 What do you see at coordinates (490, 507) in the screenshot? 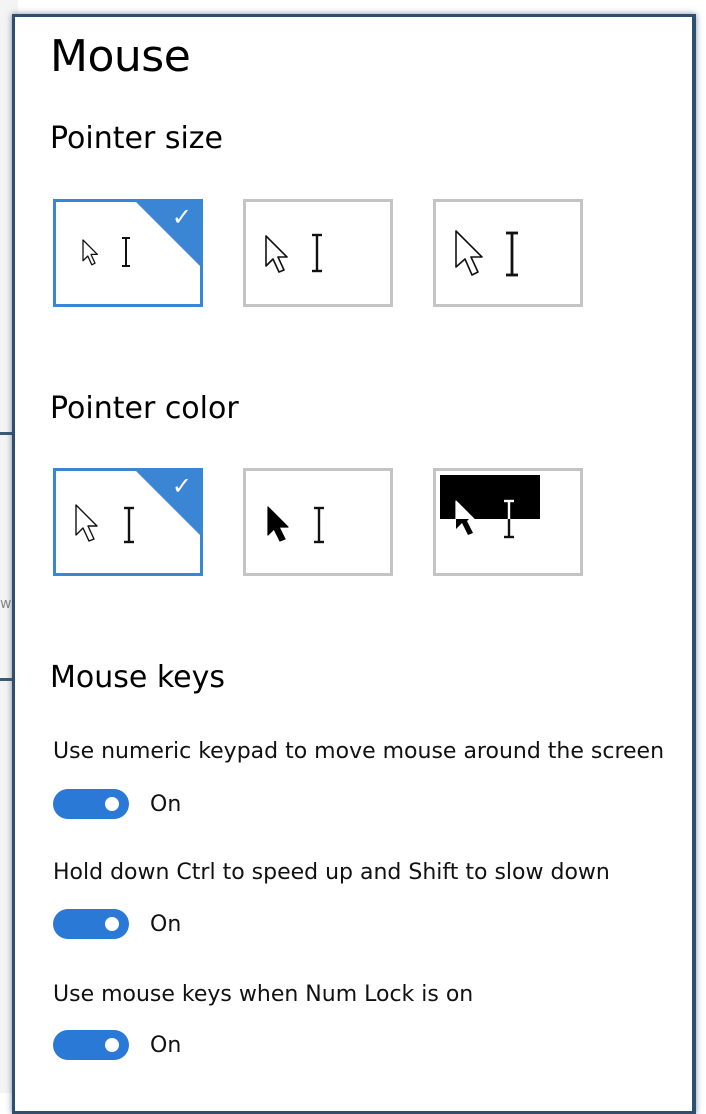
I see `inverted-pointer-preview-icon` at bounding box center [490, 507].